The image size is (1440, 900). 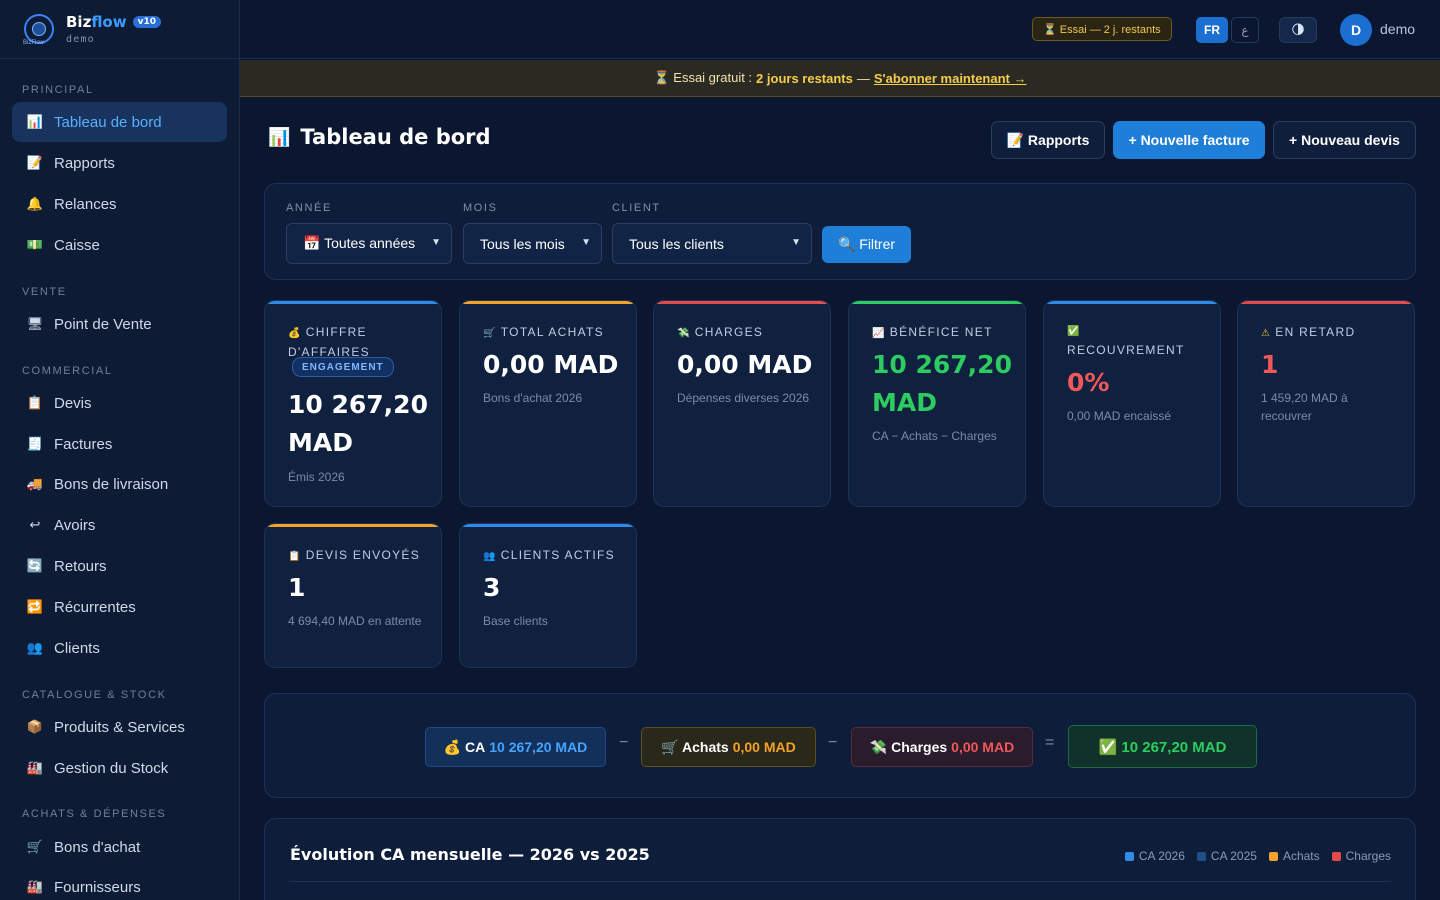 I want to click on truck-icon: 🚚, so click(x=35, y=483).